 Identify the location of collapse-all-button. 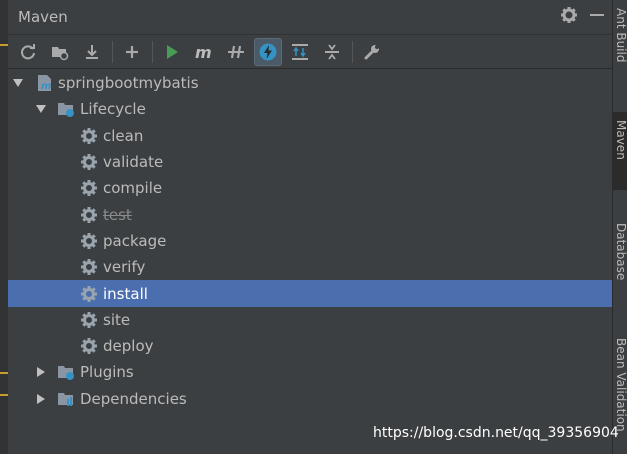
(332, 52).